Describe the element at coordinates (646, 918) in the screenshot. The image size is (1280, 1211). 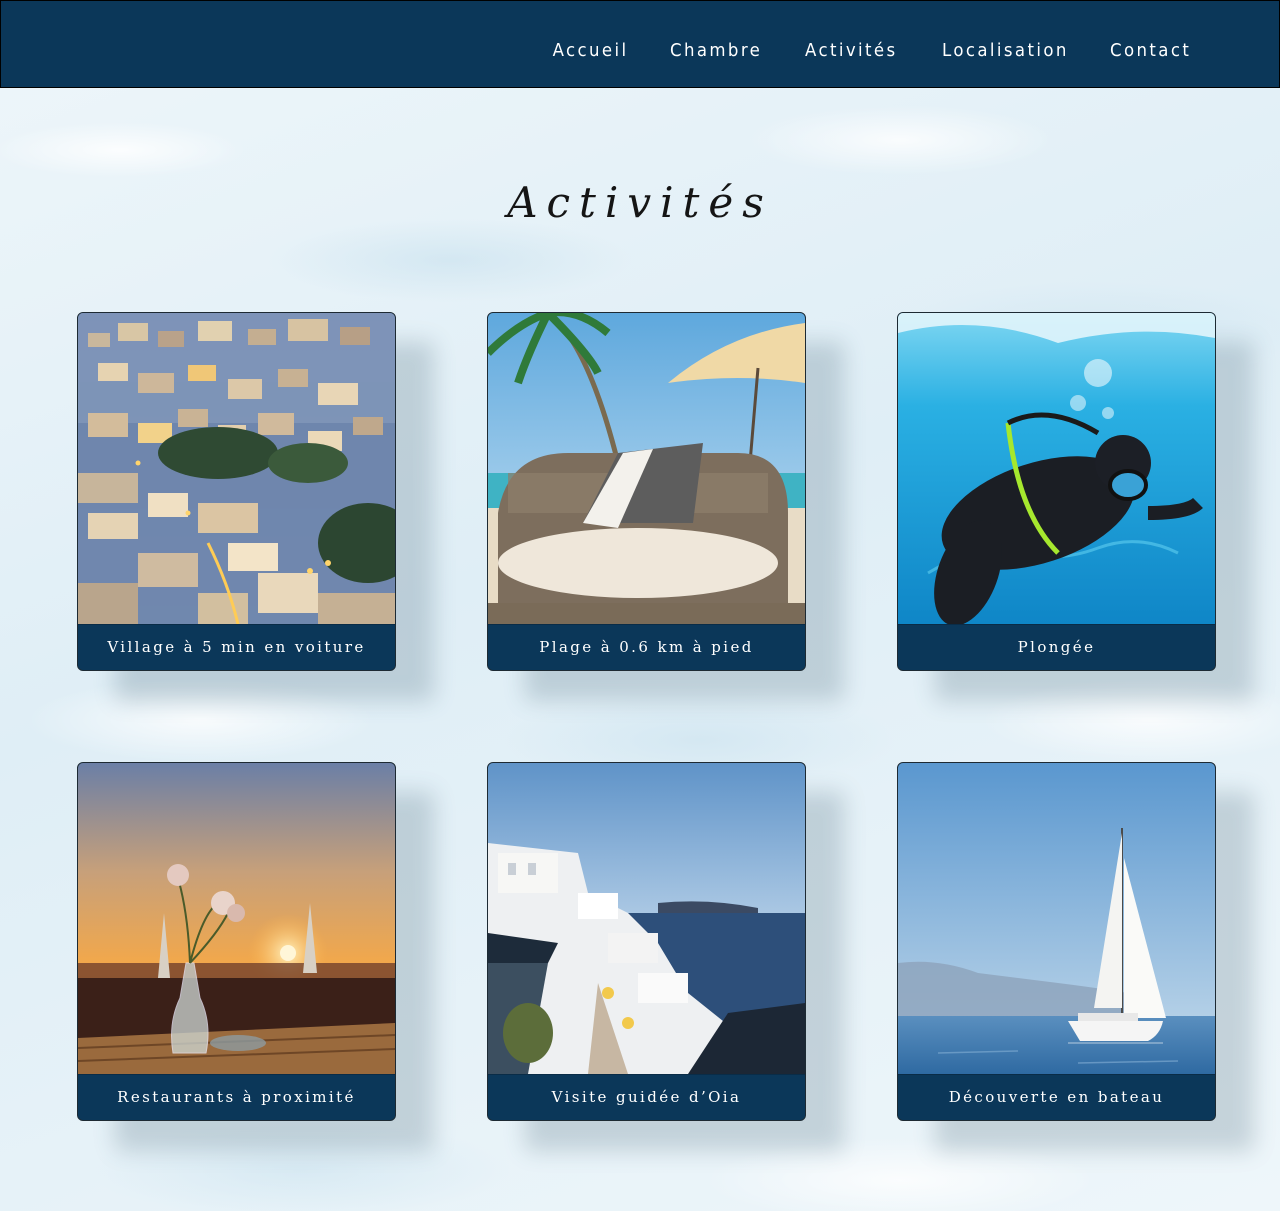
I see `oia-village-photo` at that location.